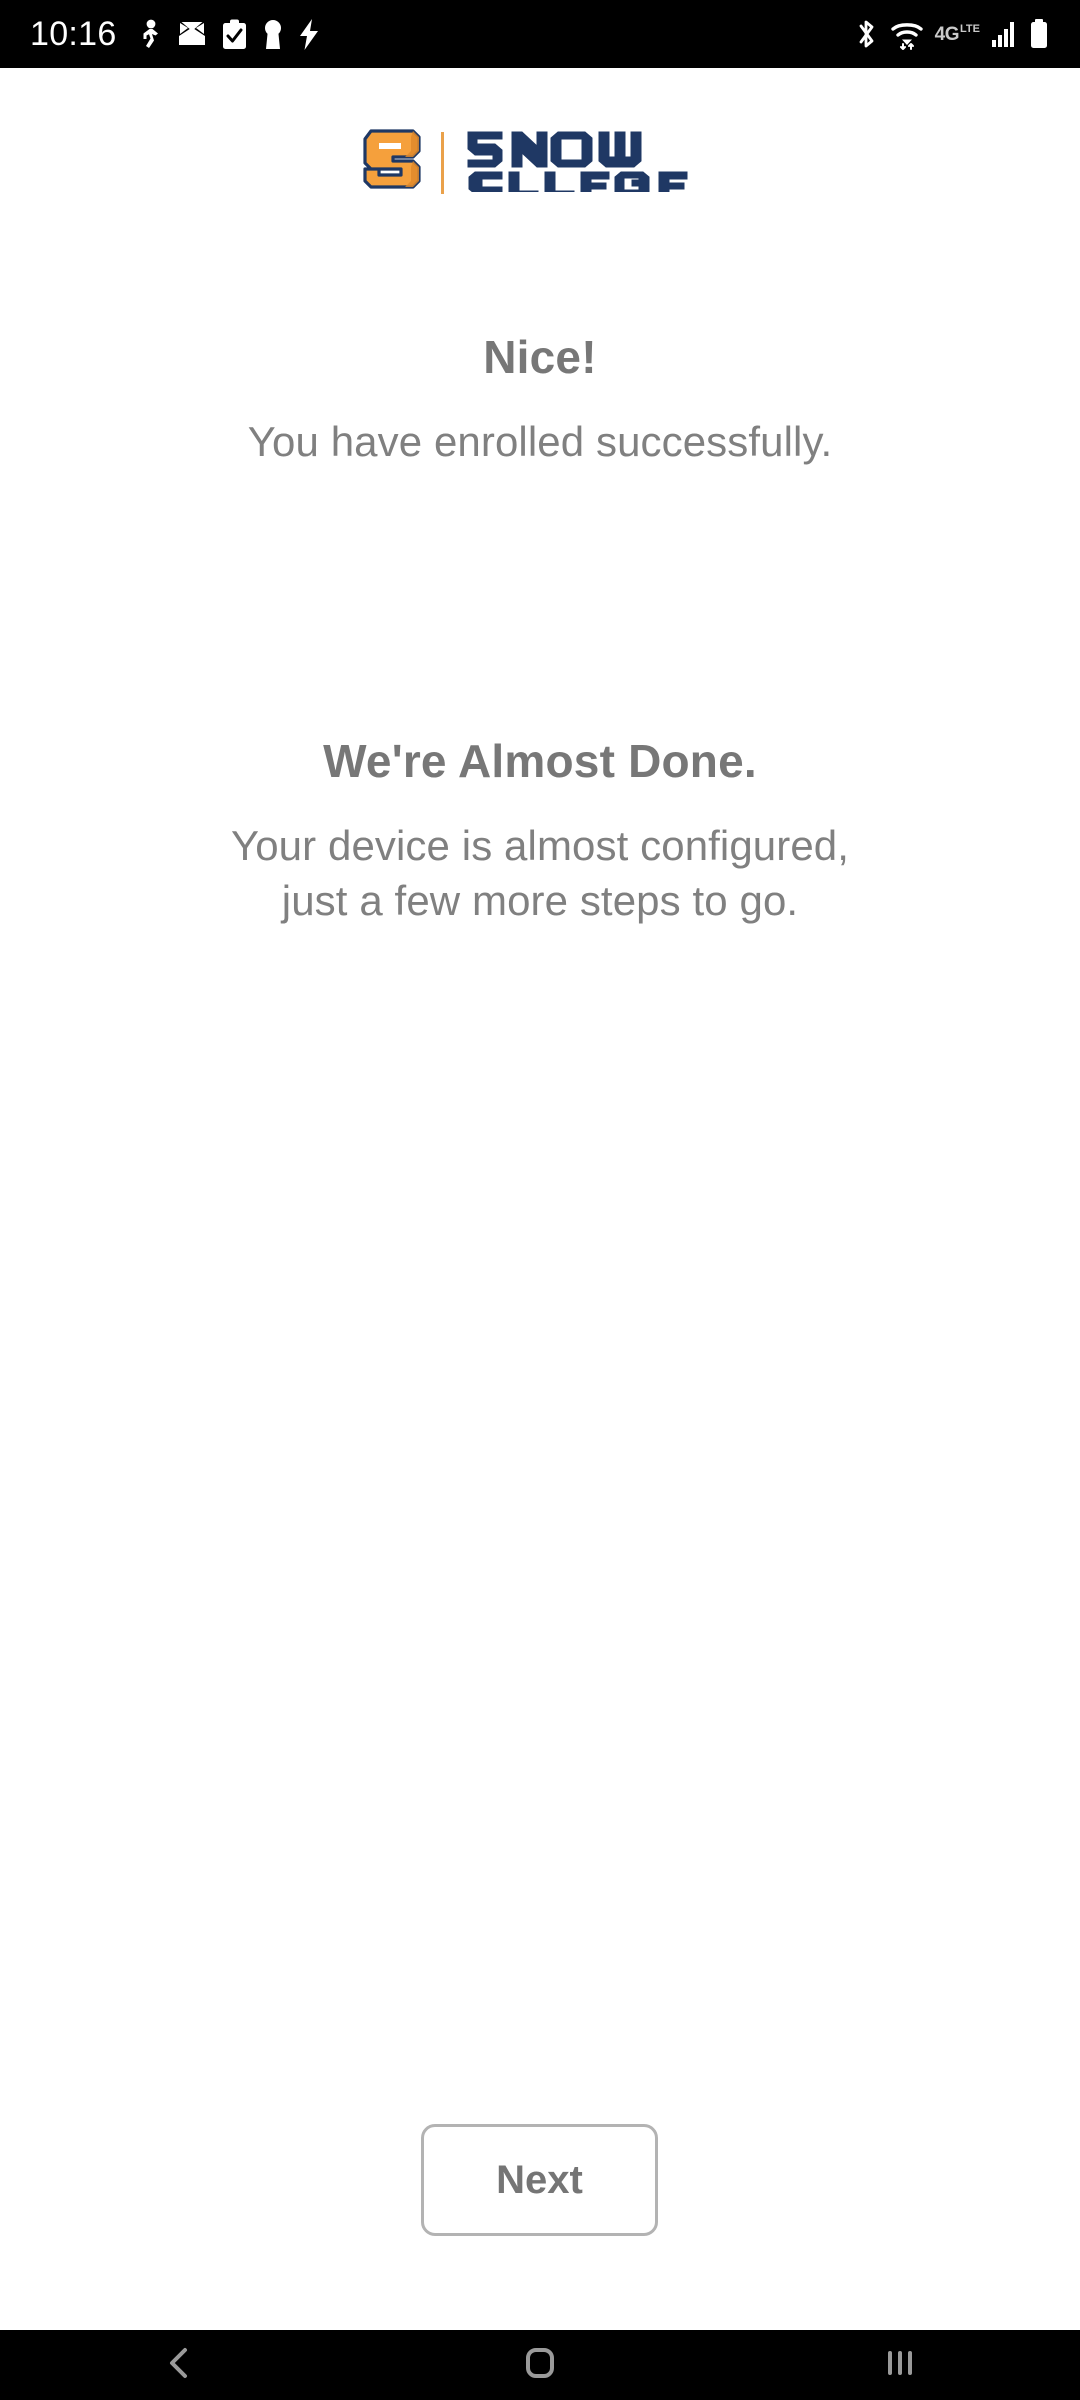 Image resolution: width=1080 pixels, height=2400 pixels. What do you see at coordinates (866, 34) in the screenshot?
I see `bluetooth-icon` at bounding box center [866, 34].